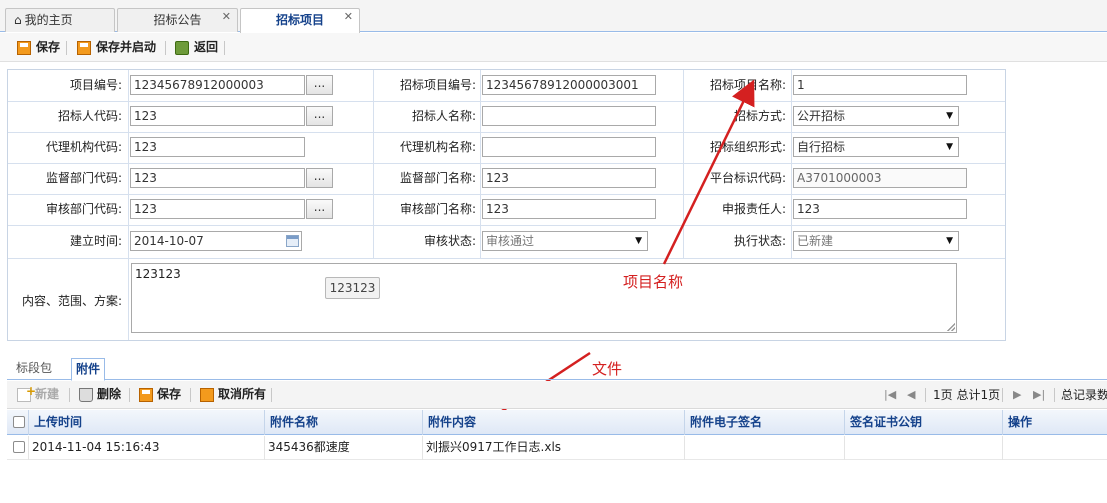 Image resolution: width=1107 pixels, height=503 pixels. I want to click on next-page-icon: ▶, so click(1017, 395).